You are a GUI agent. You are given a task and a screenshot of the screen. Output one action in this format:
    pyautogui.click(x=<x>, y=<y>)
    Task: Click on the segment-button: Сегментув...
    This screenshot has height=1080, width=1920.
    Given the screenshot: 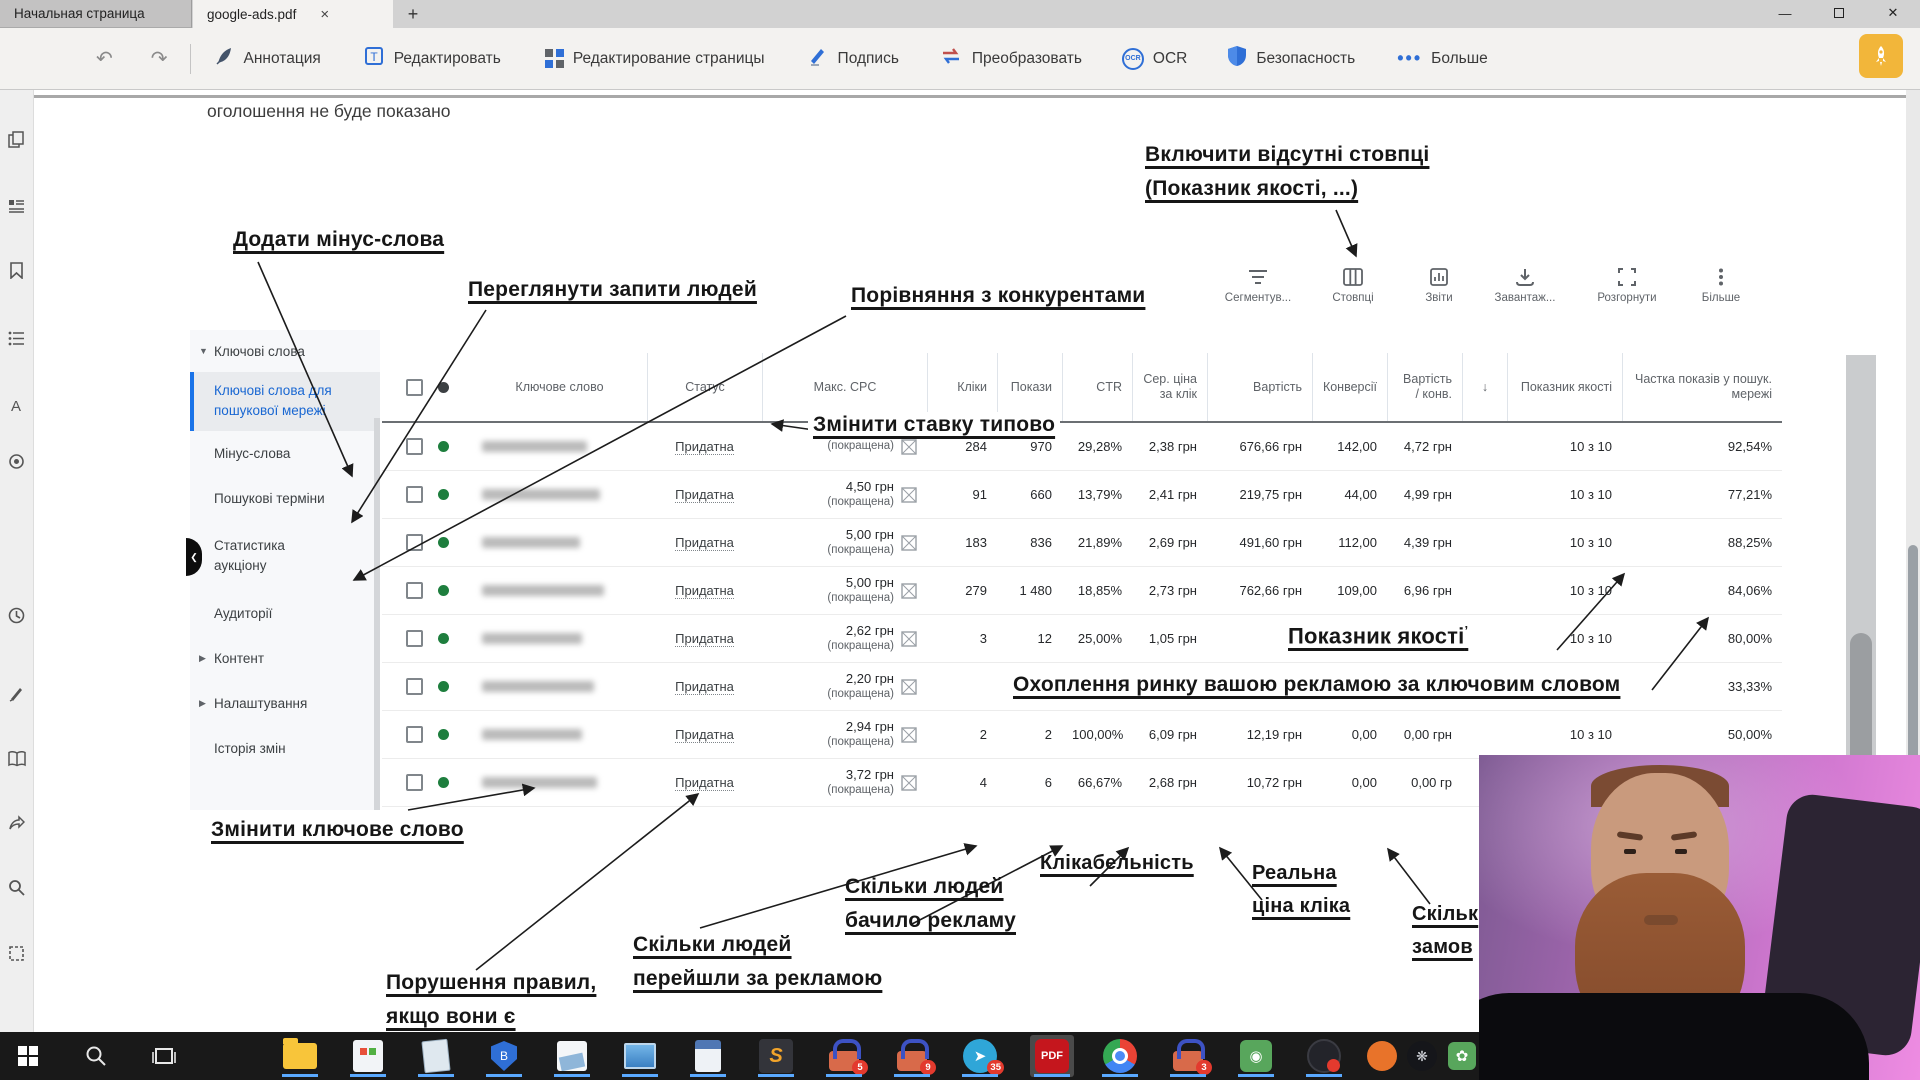 What is the action you would take?
    pyautogui.click(x=1258, y=286)
    